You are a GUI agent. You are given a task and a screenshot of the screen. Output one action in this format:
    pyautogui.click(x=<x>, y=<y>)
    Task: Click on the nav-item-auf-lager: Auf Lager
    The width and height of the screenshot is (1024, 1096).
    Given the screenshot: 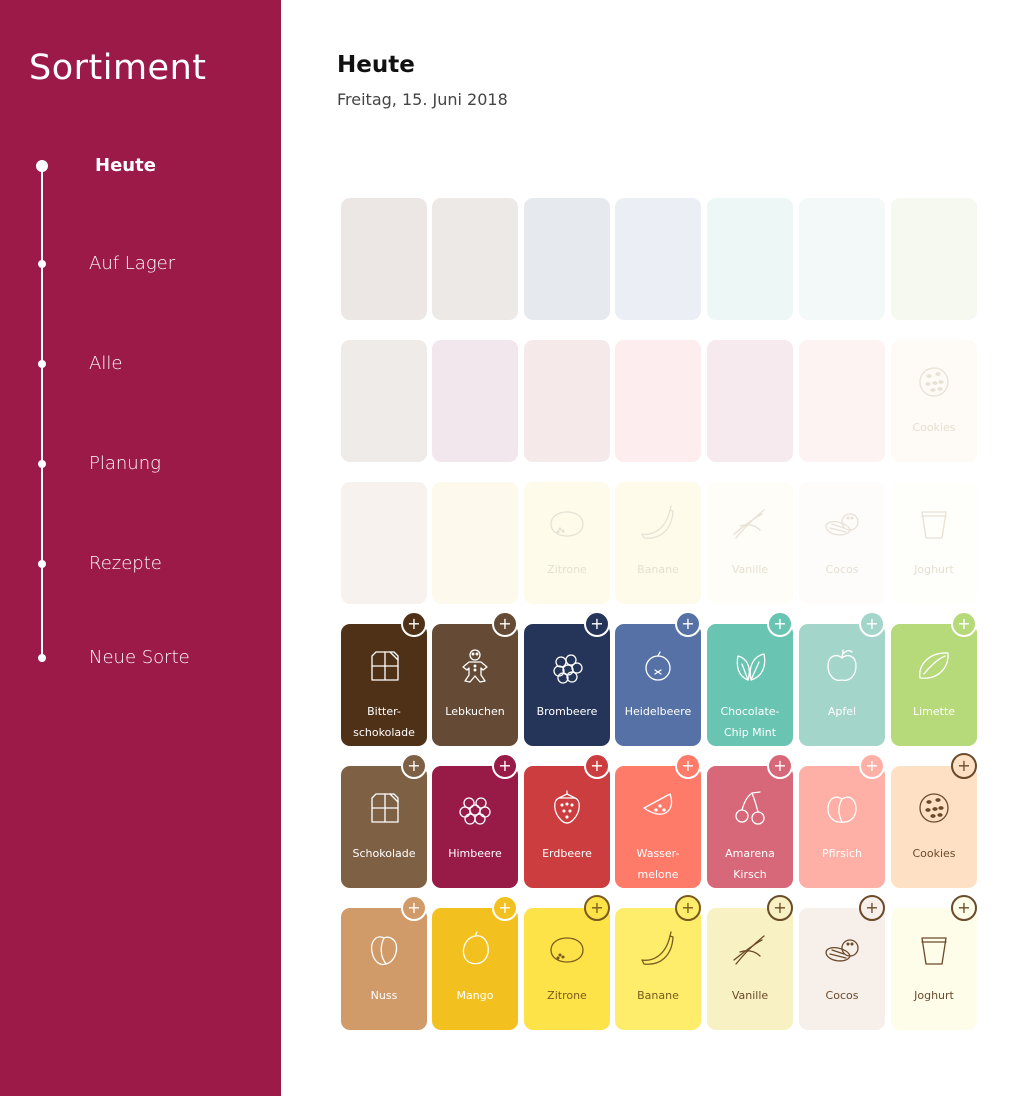 What is the action you would take?
    pyautogui.click(x=140, y=264)
    